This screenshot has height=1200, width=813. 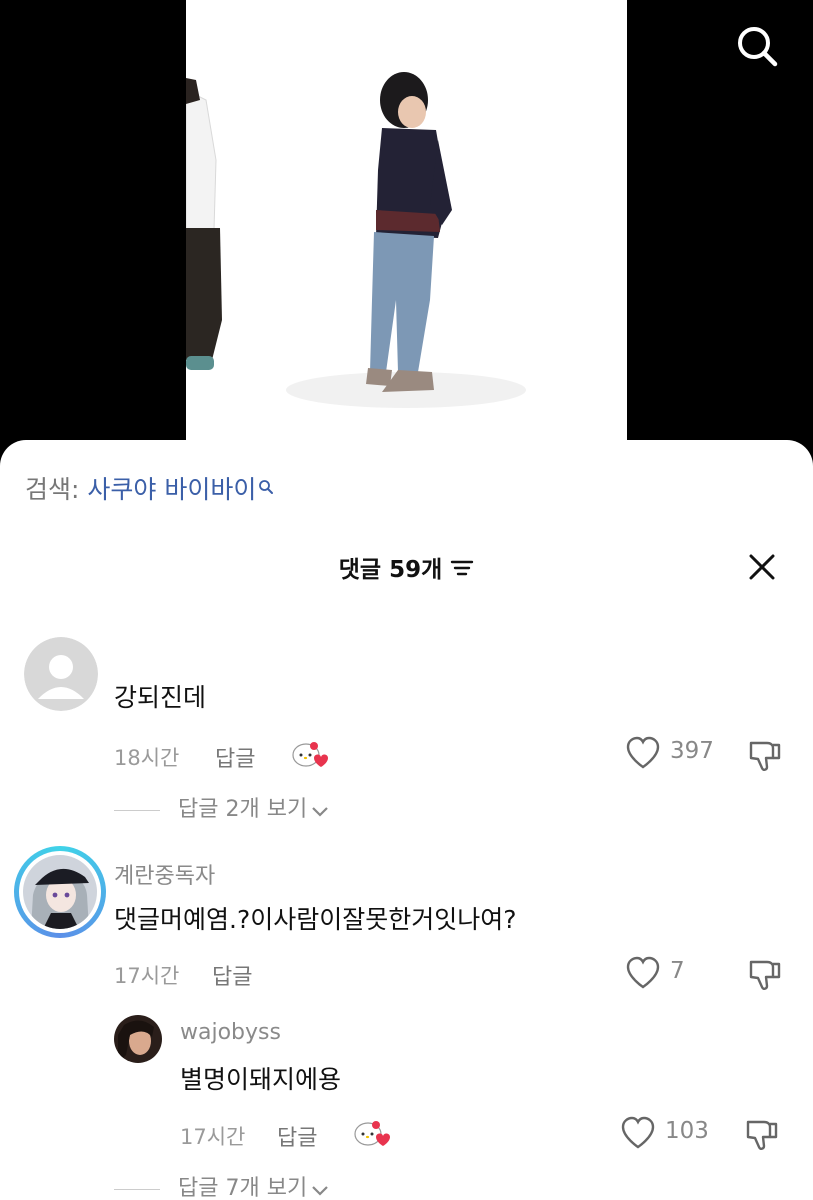 I want to click on search-suggestion-icon, so click(x=266, y=486).